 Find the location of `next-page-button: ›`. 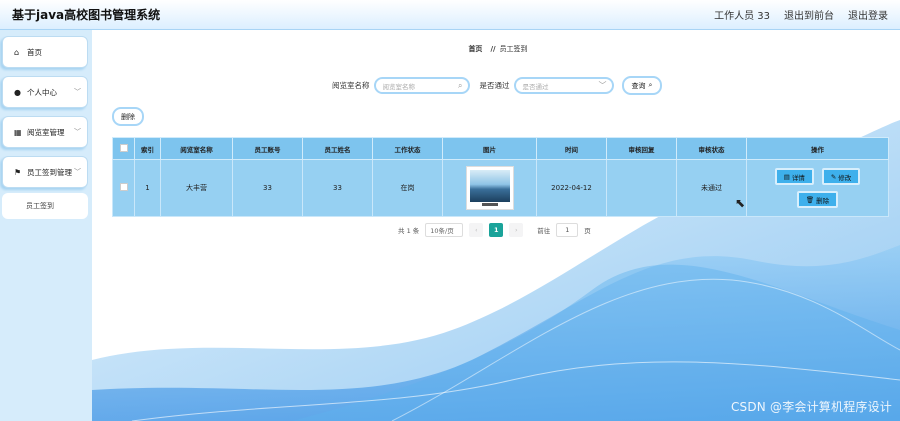

next-page-button: › is located at coordinates (516, 230).